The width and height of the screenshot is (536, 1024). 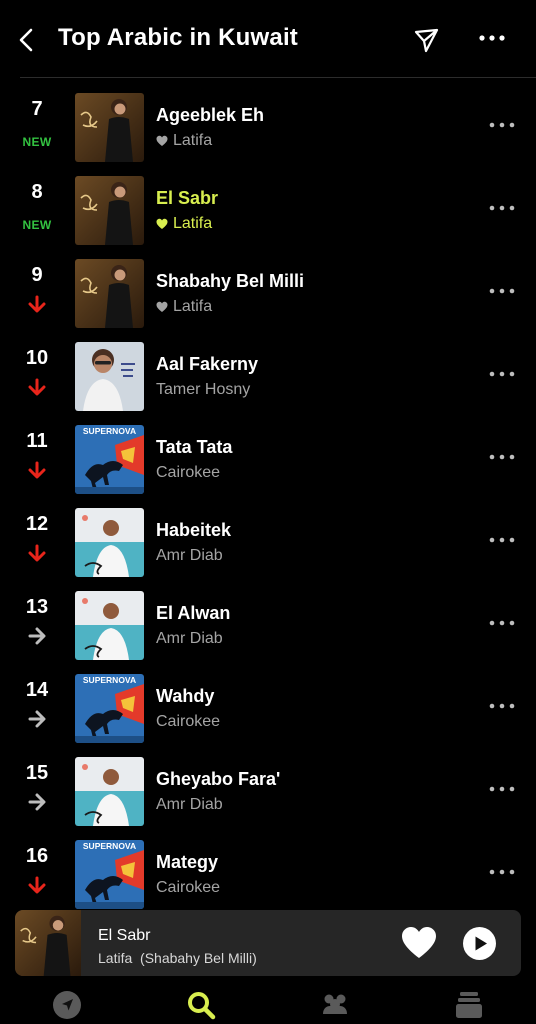 I want to click on song-rank: 12, so click(x=37, y=524).